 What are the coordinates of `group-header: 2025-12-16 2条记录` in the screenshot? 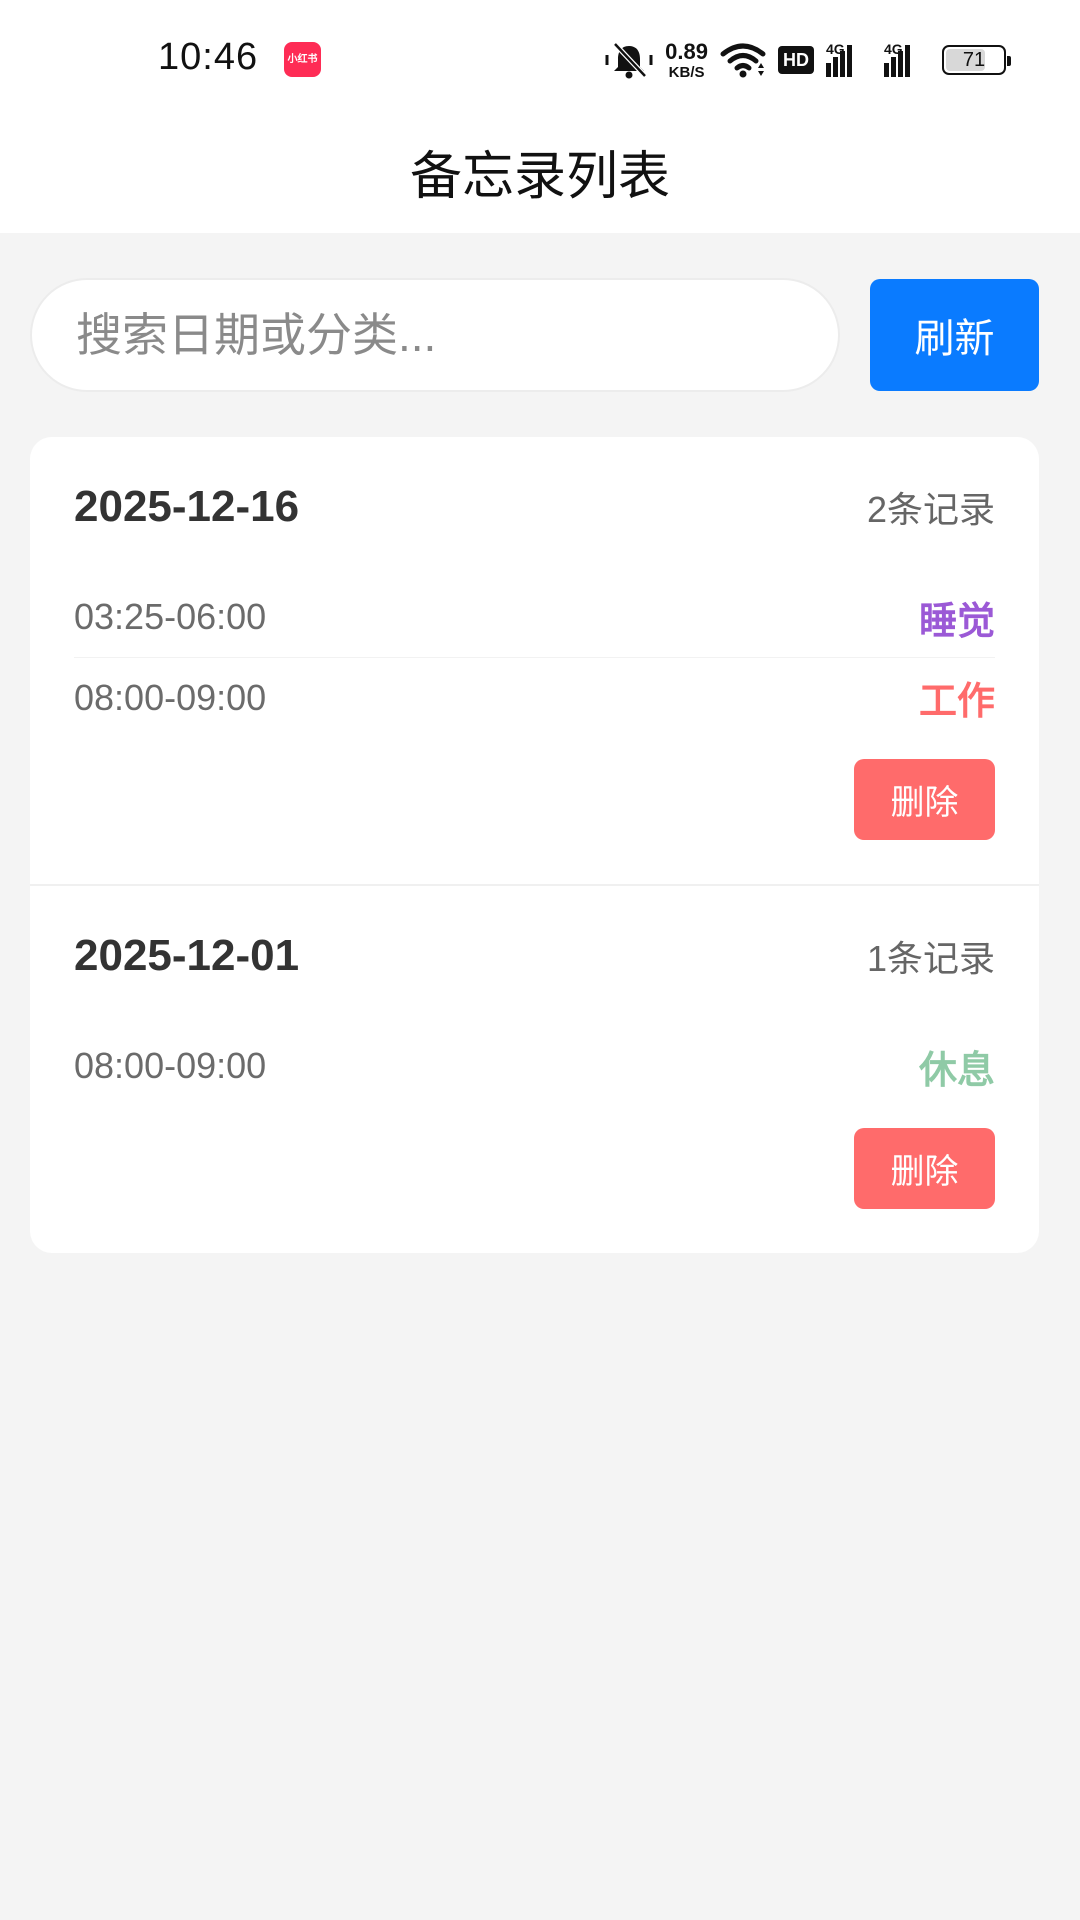 It's located at (534, 507).